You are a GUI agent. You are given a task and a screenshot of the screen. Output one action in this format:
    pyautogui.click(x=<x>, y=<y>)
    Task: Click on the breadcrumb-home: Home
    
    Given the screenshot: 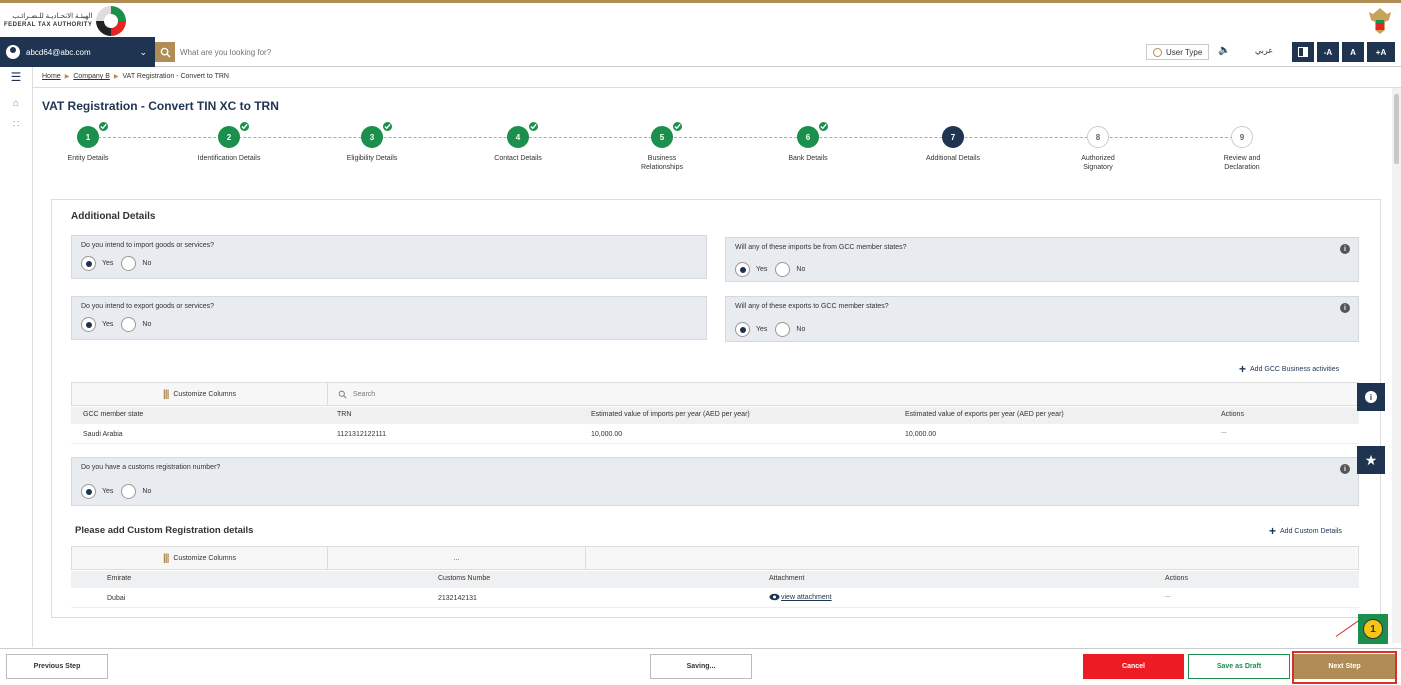 What is the action you would take?
    pyautogui.click(x=51, y=76)
    